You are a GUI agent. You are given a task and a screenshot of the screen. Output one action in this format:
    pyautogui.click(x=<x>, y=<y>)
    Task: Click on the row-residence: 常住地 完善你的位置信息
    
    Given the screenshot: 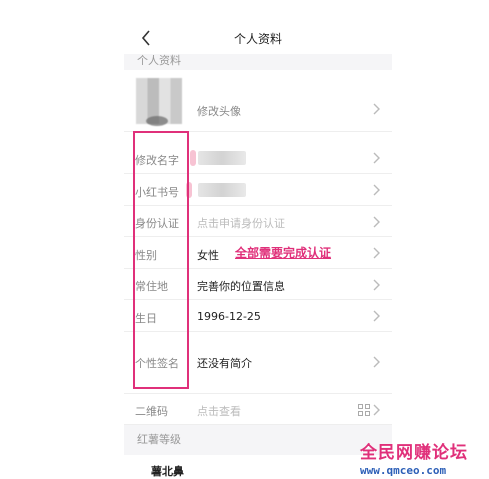 What is the action you would take?
    pyautogui.click(x=258, y=284)
    